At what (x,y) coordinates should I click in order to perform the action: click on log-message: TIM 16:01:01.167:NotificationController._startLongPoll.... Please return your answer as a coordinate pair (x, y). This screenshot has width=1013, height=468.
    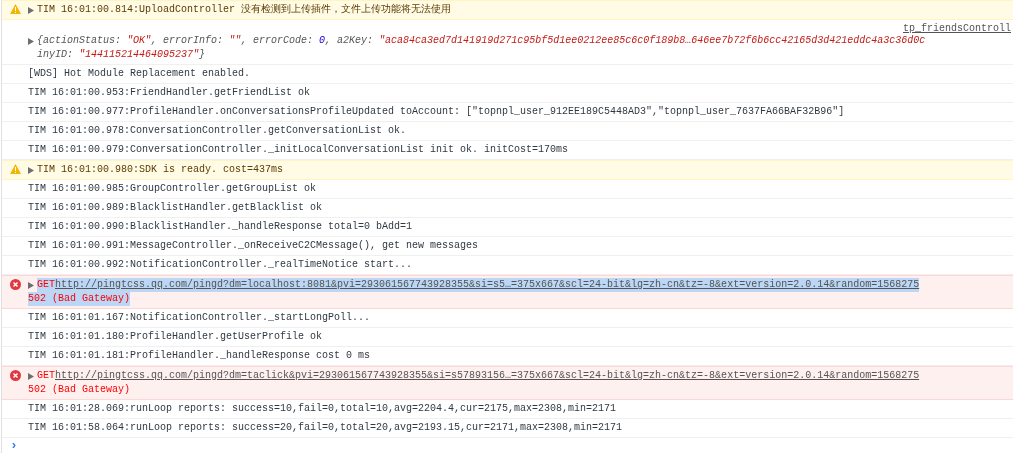
    Looking at the image, I should click on (200, 318).